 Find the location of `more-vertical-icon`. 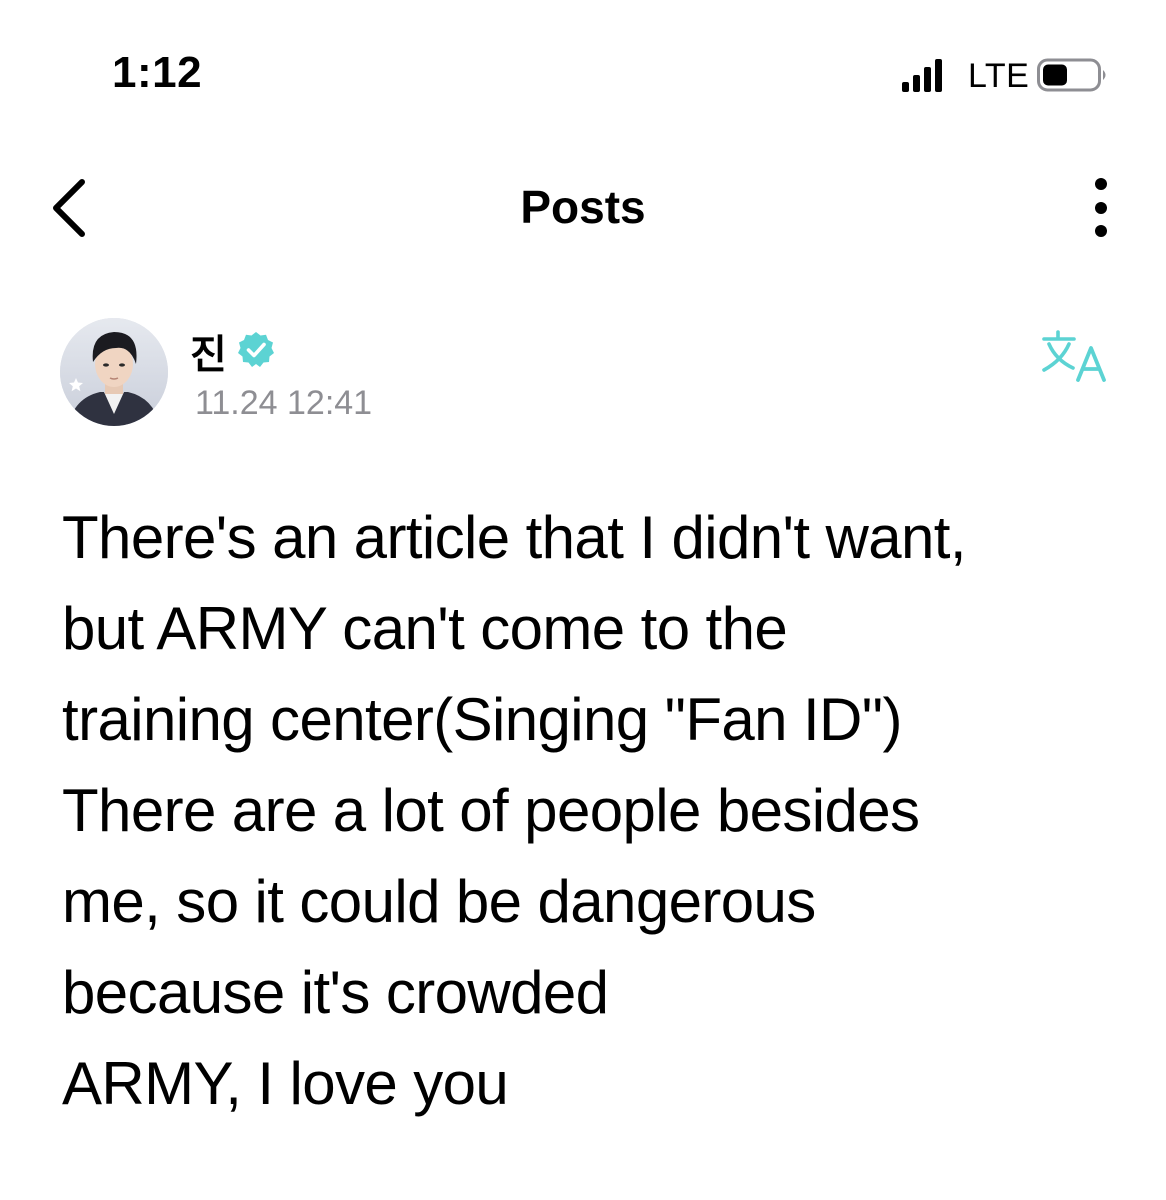

more-vertical-icon is located at coordinates (1101, 207).